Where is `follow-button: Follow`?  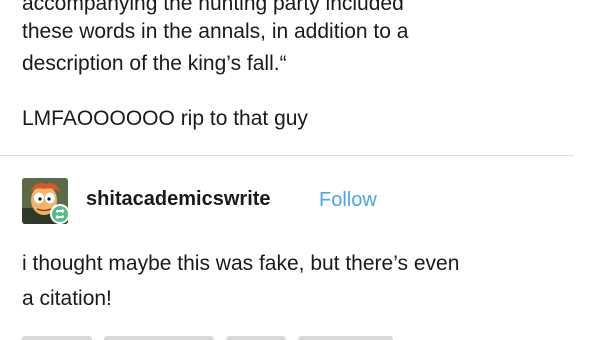
follow-button: Follow is located at coordinates (348, 200).